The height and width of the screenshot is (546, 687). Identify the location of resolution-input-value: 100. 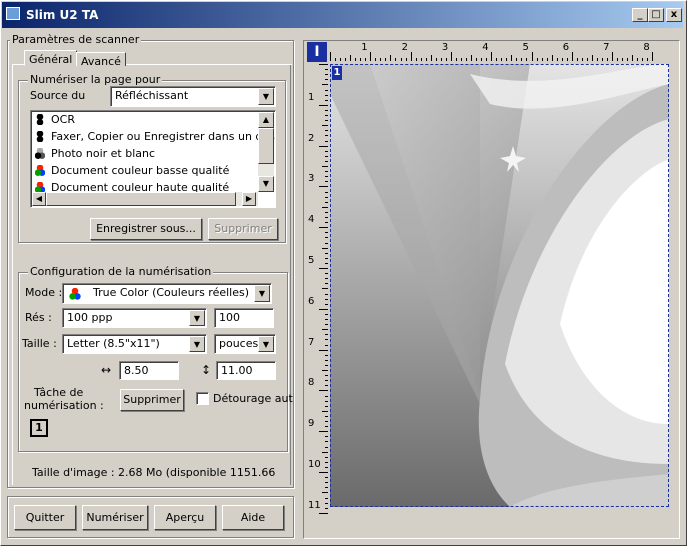
(229, 317).